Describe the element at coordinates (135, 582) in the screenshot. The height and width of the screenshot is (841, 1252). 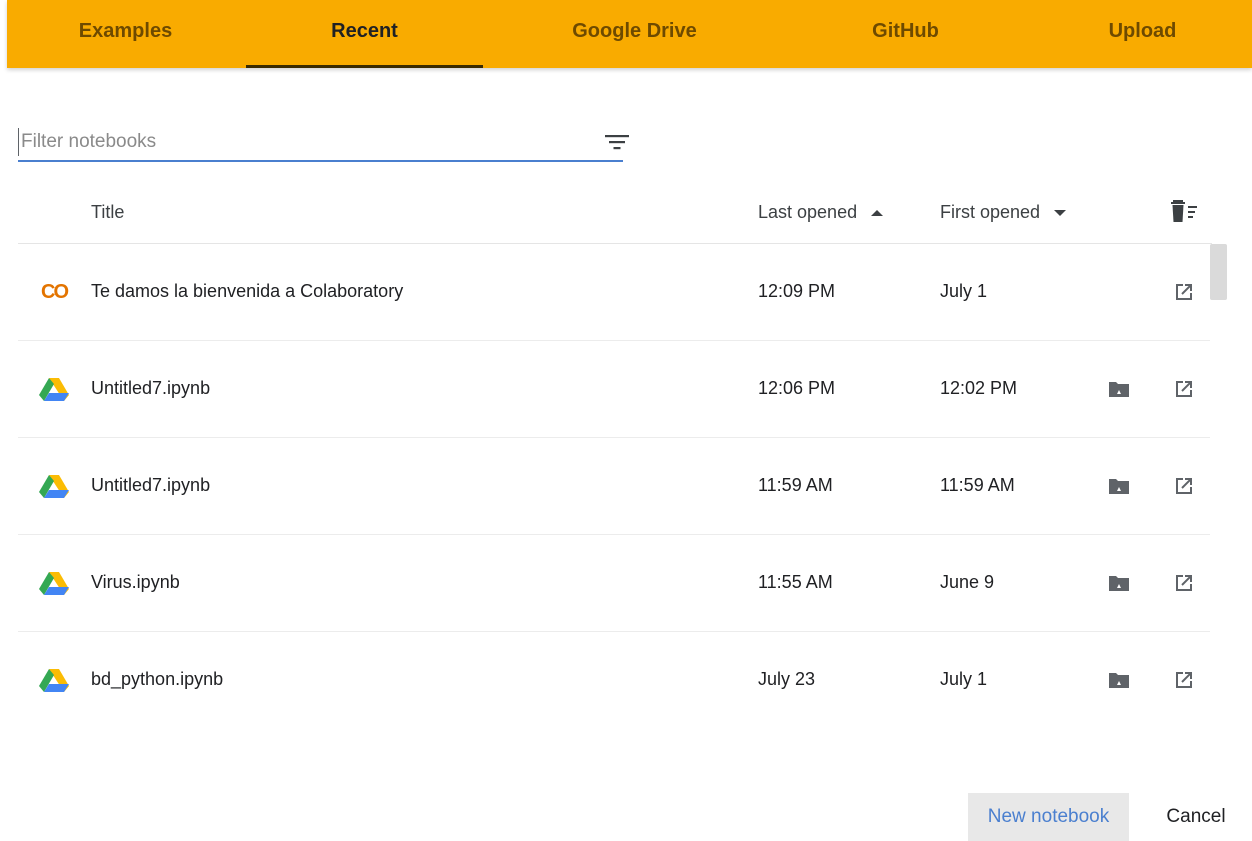
I see `notebook-title: Virus.ipynb` at that location.